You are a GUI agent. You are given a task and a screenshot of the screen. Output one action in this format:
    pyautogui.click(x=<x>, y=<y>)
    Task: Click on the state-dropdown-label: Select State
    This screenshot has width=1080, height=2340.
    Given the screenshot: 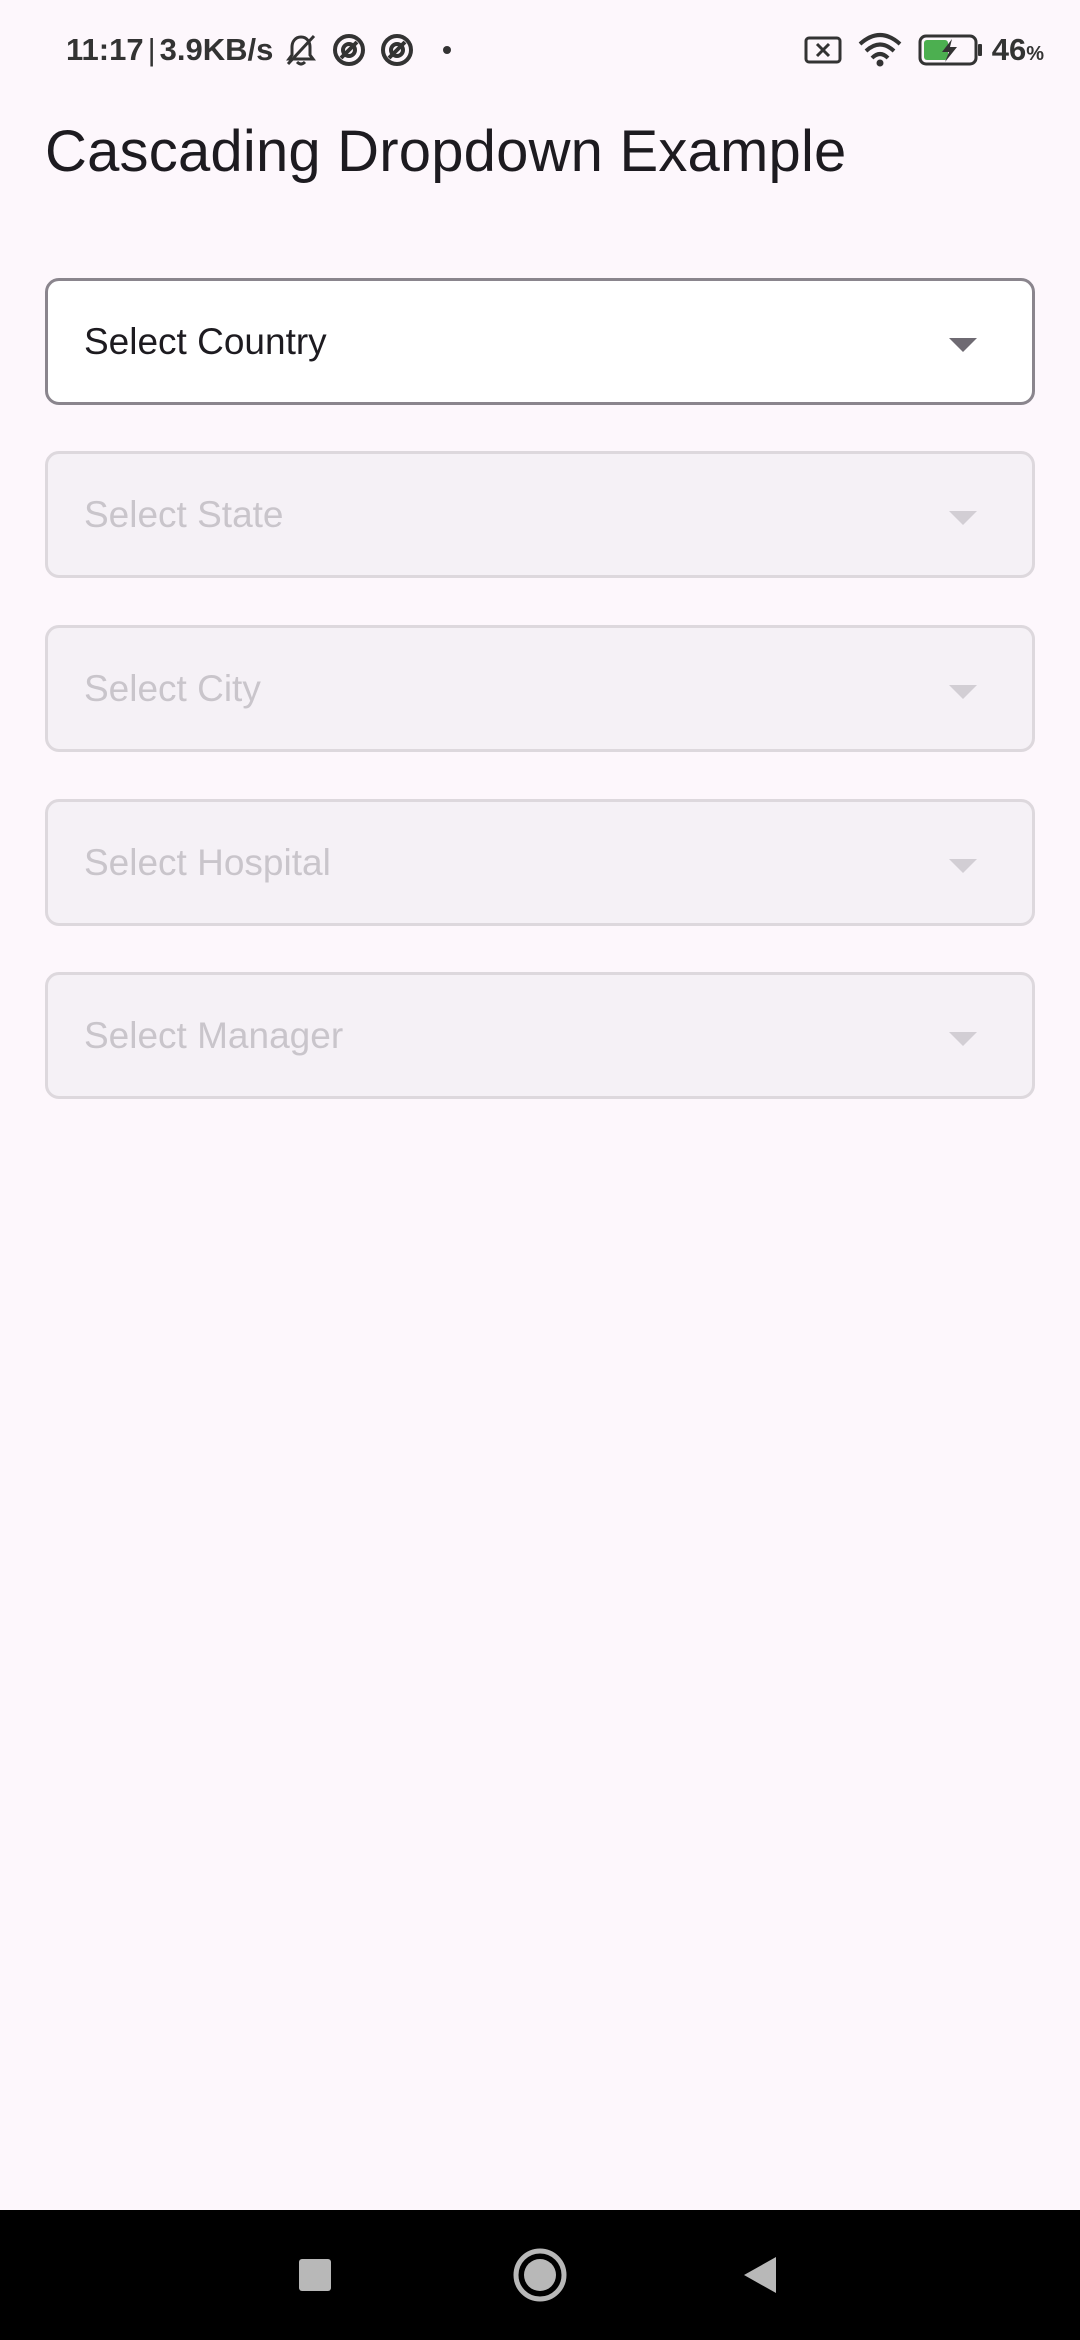 What is the action you would take?
    pyautogui.click(x=184, y=514)
    